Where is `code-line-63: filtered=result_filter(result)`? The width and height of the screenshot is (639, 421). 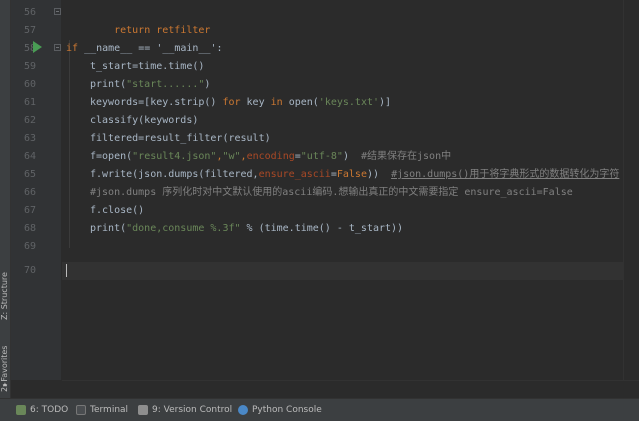
code-line-63: filtered=result_filter(result) is located at coordinates (180, 139).